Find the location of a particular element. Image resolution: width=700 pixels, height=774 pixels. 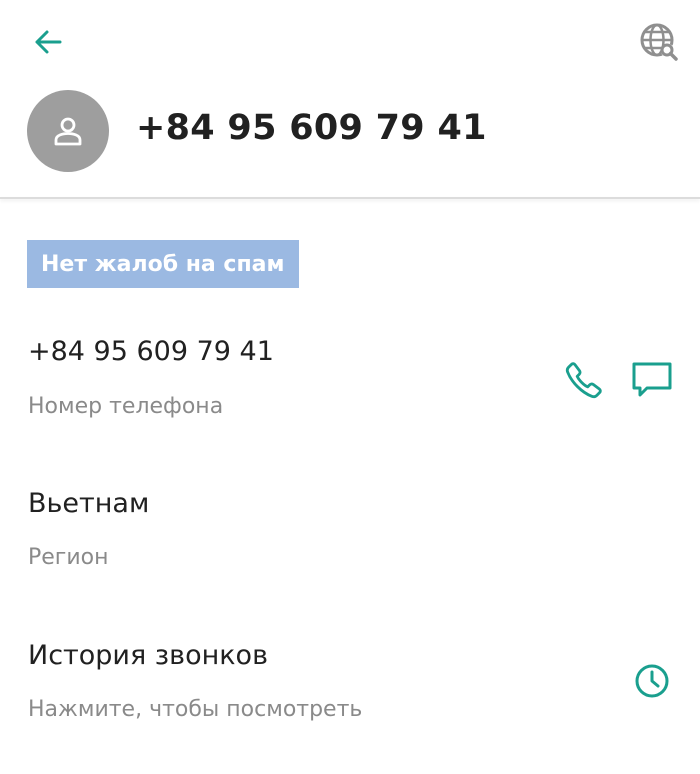

phone-number-value: +84 95 609 79 41 is located at coordinates (151, 351).